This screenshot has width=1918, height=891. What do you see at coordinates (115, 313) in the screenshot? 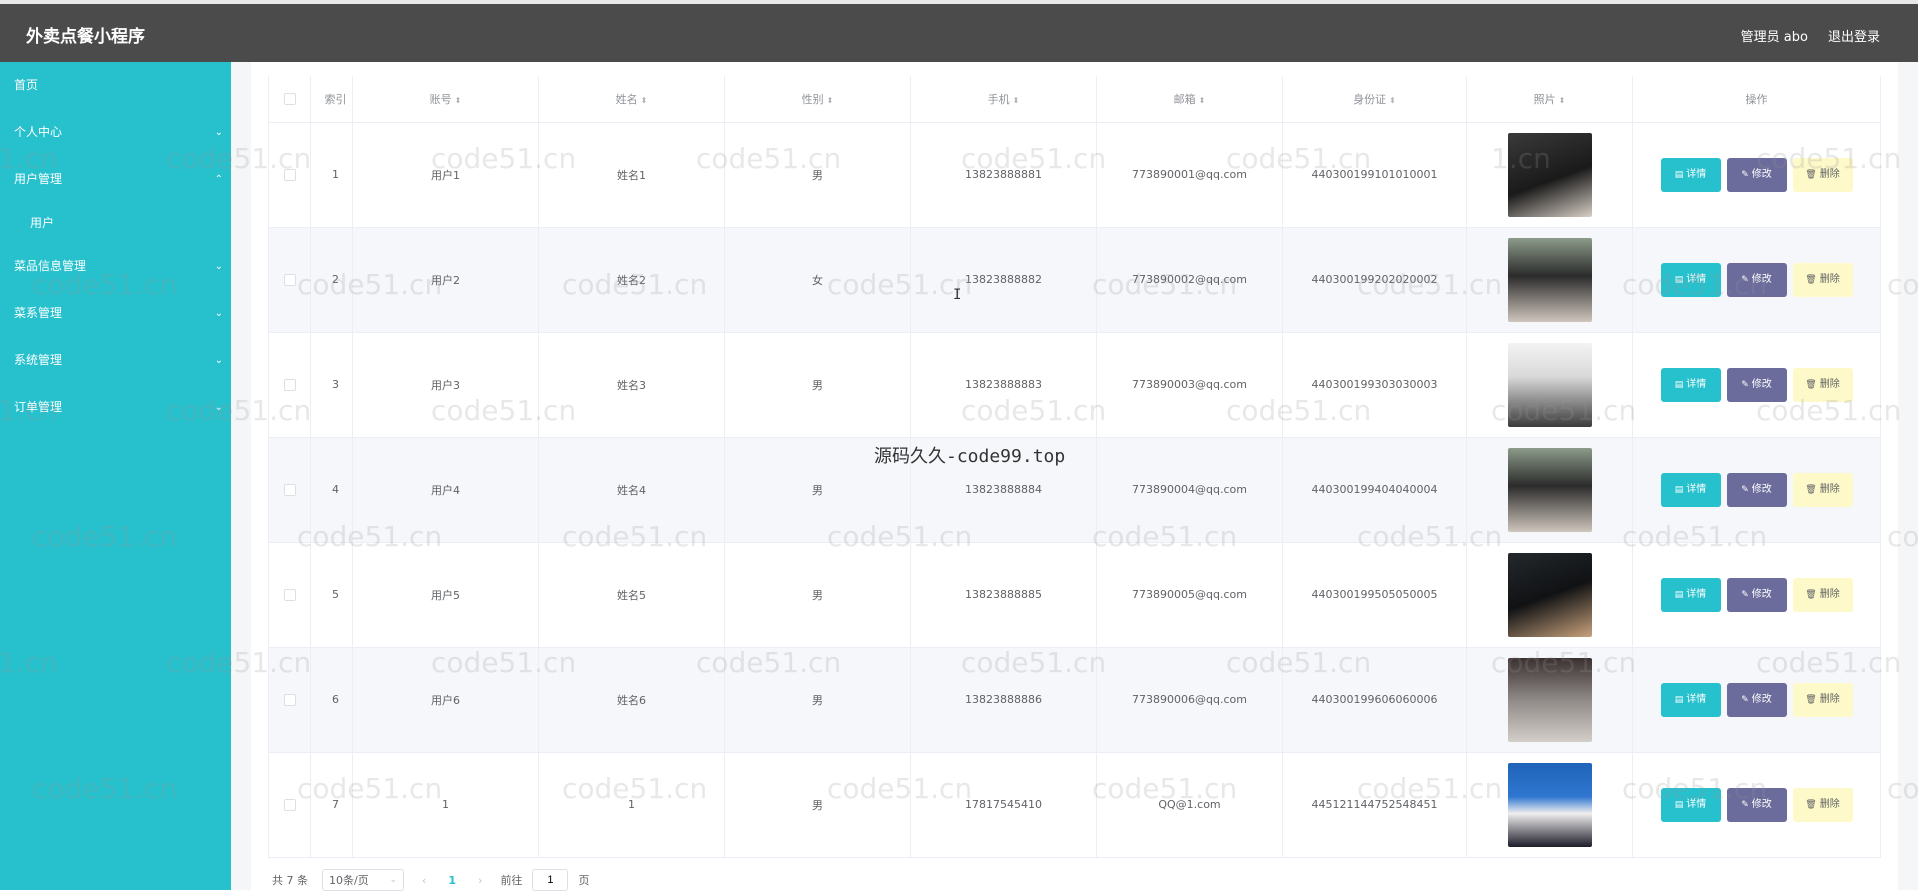
I see `sidebar-item-cuisine: 菜系管理 ⌄` at bounding box center [115, 313].